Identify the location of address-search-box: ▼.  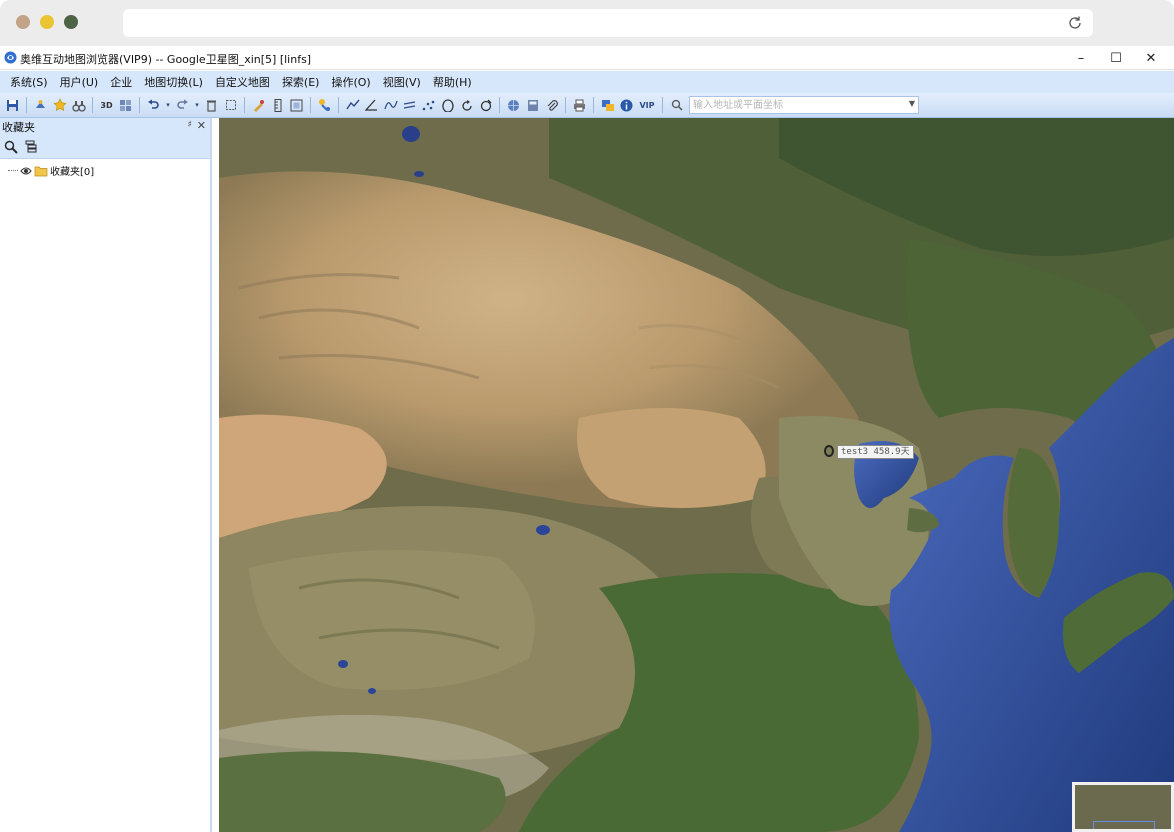
(804, 105).